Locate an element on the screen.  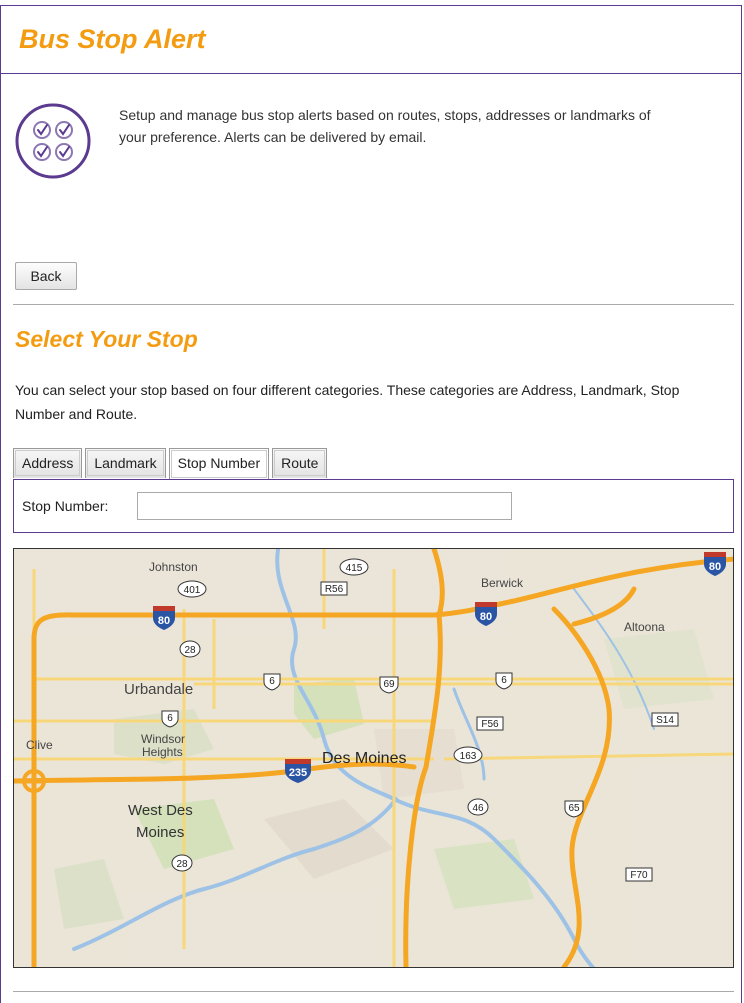
svg-text: F70 is located at coordinates (639, 875).